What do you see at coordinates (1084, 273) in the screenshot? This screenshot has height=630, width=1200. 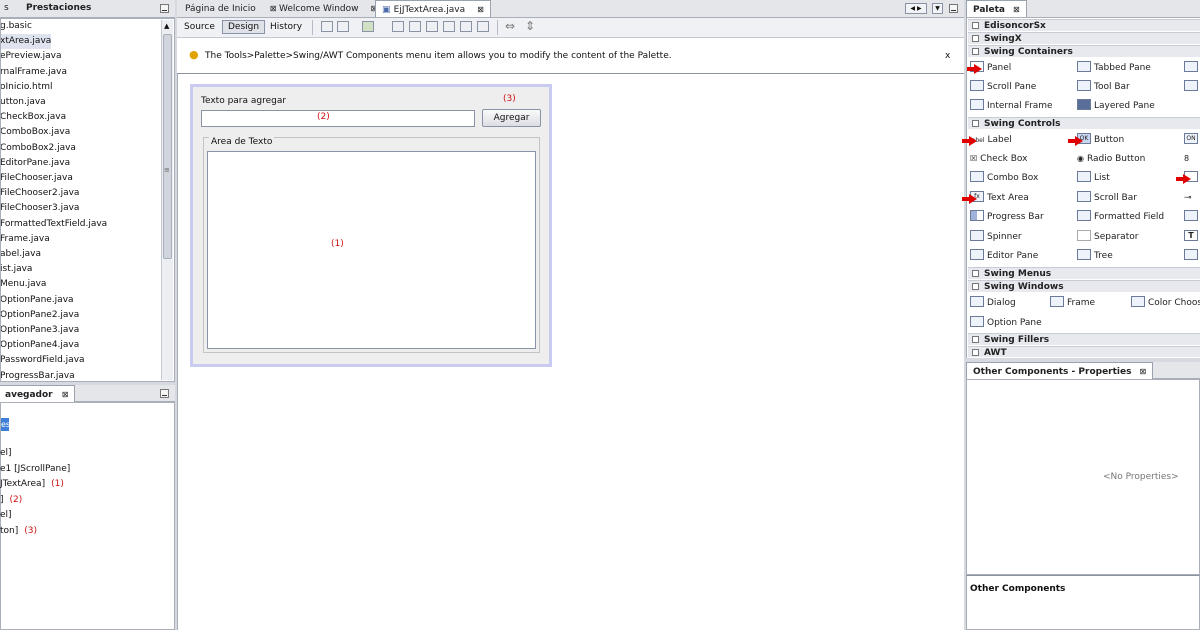 I see `category-swing-menus: Swing Menus` at bounding box center [1084, 273].